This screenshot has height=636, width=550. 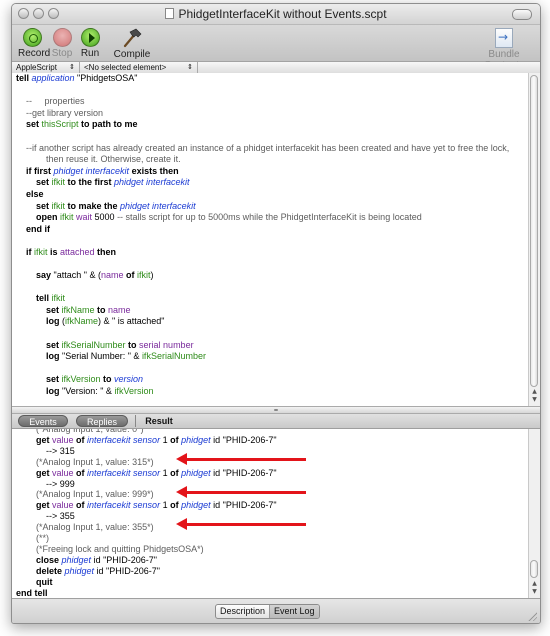 What do you see at coordinates (271, 346) in the screenshot?
I see `script-line: set ifkSerialNumber to serial number` at bounding box center [271, 346].